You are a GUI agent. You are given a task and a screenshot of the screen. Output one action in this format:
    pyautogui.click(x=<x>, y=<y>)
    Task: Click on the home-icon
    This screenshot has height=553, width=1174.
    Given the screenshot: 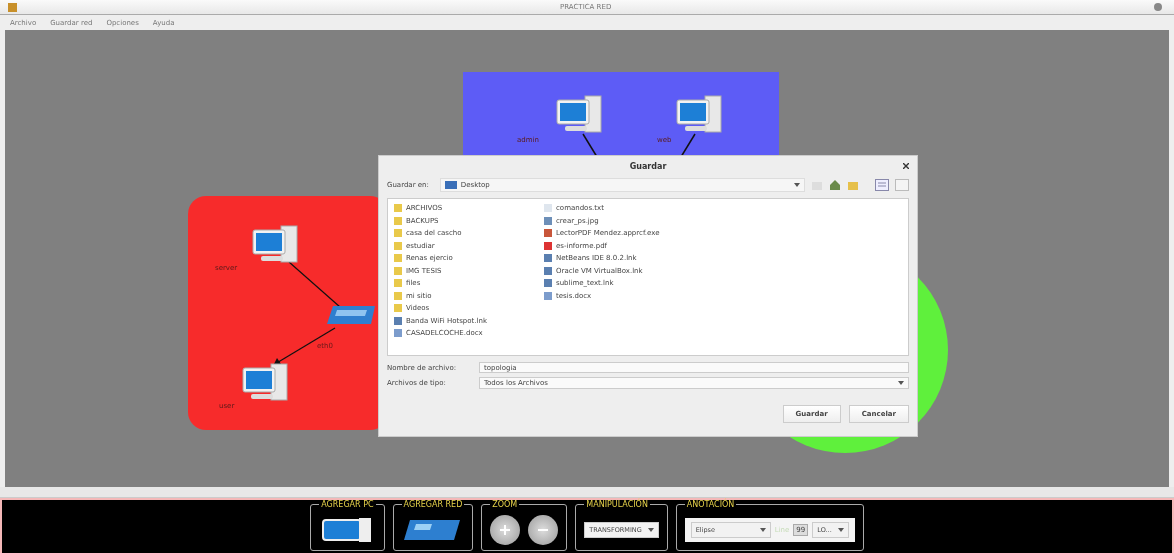 What is the action you would take?
    pyautogui.click(x=835, y=185)
    